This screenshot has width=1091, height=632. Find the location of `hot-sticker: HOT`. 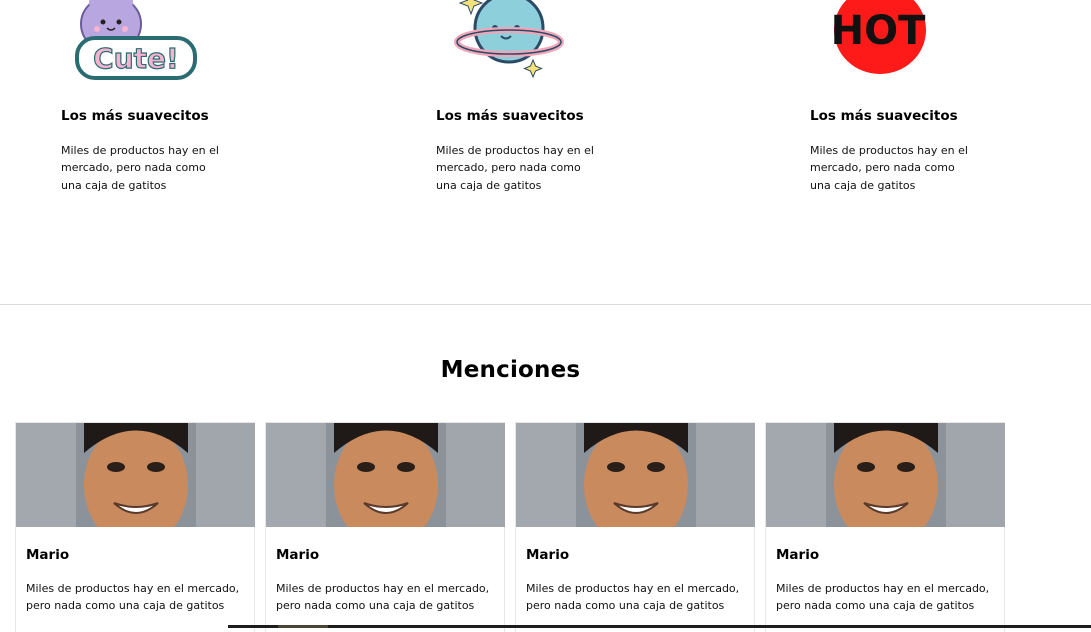

hot-sticker: HOT is located at coordinates (900, 41).